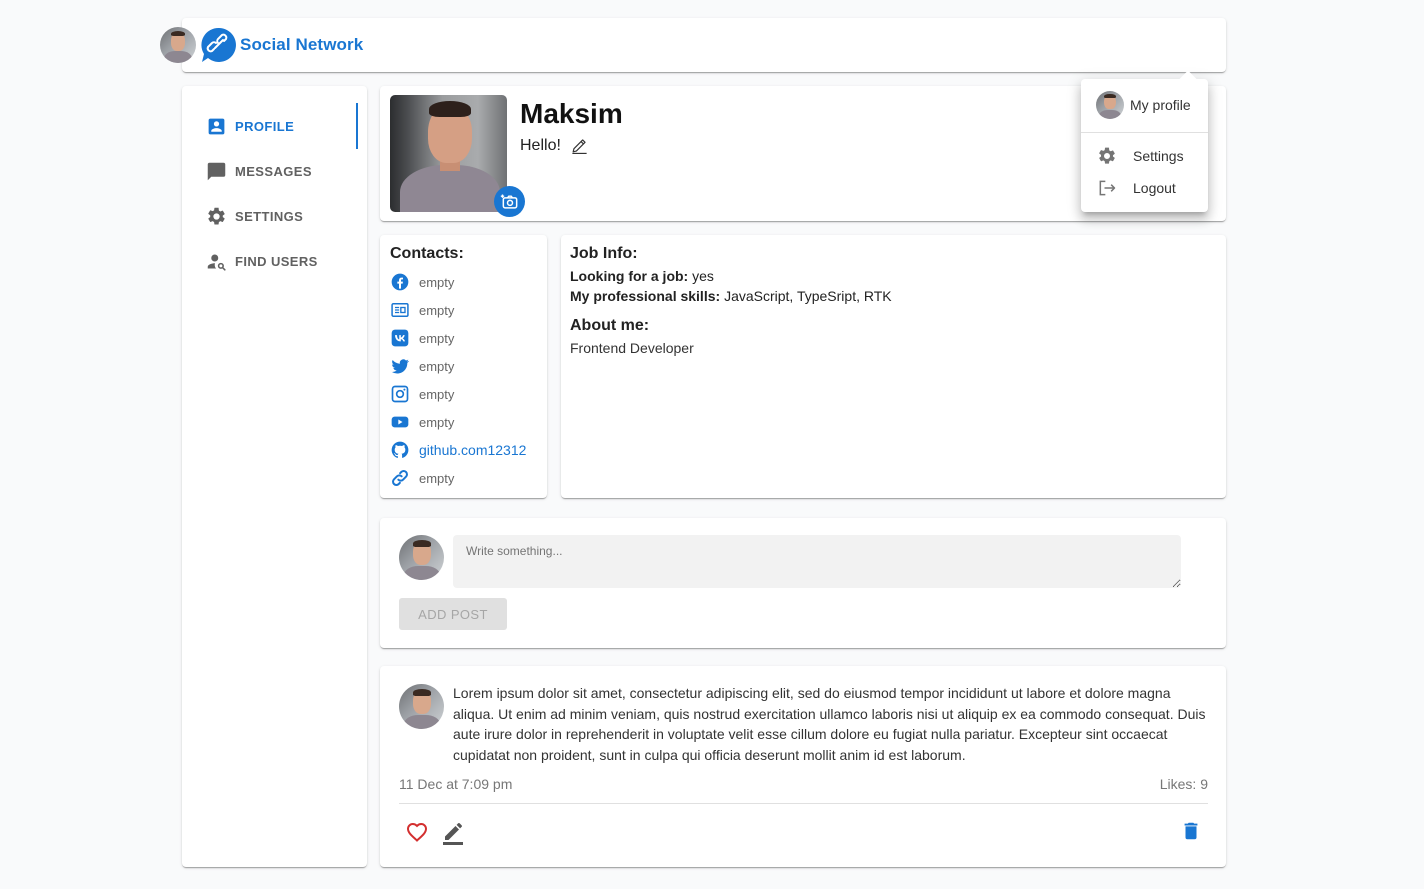  What do you see at coordinates (265, 126) in the screenshot?
I see `sidebar-item-label: PROFILE` at bounding box center [265, 126].